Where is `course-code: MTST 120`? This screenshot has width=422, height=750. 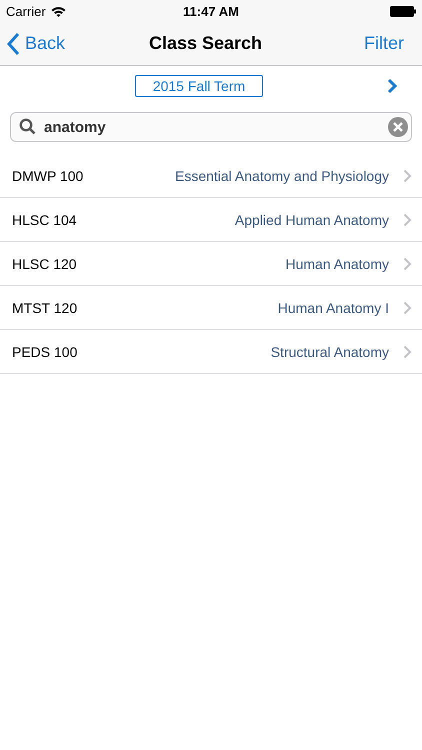
course-code: MTST 120 is located at coordinates (45, 308).